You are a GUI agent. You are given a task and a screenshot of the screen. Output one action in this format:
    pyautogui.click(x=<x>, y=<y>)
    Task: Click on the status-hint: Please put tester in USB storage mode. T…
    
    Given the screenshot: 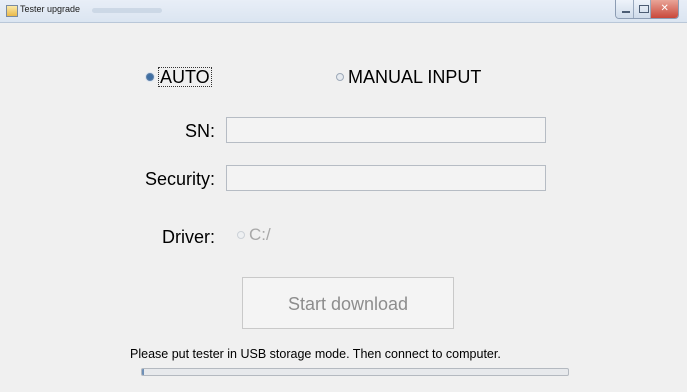 What is the action you would take?
    pyautogui.click(x=315, y=354)
    